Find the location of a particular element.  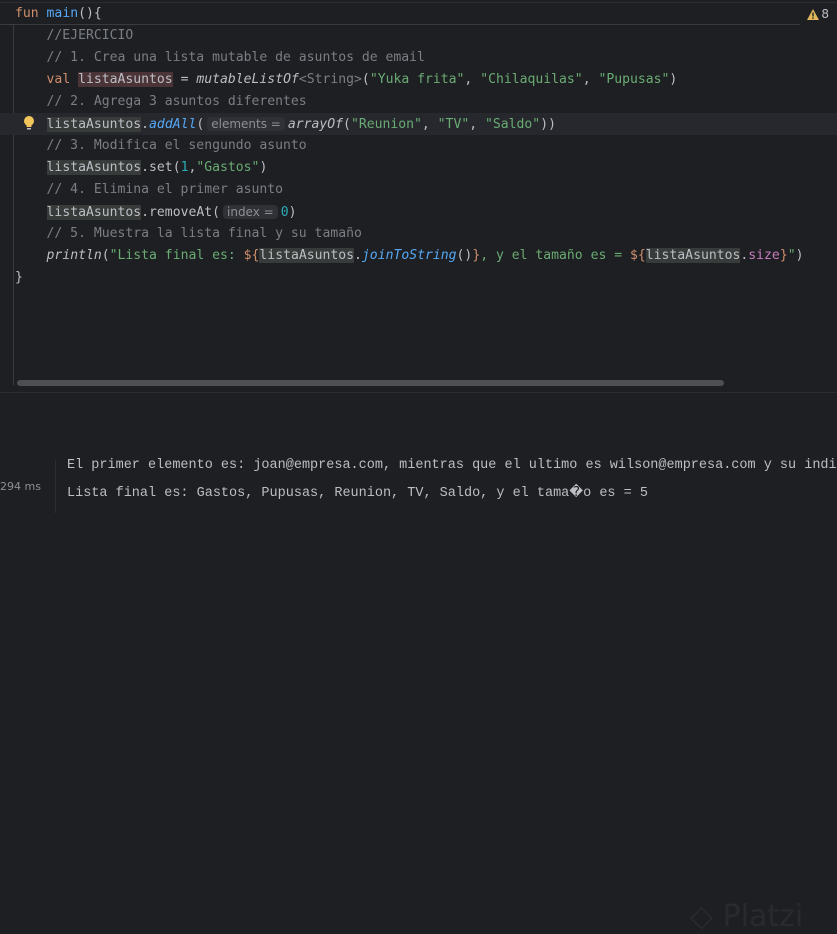

code-token: )) is located at coordinates (548, 124).